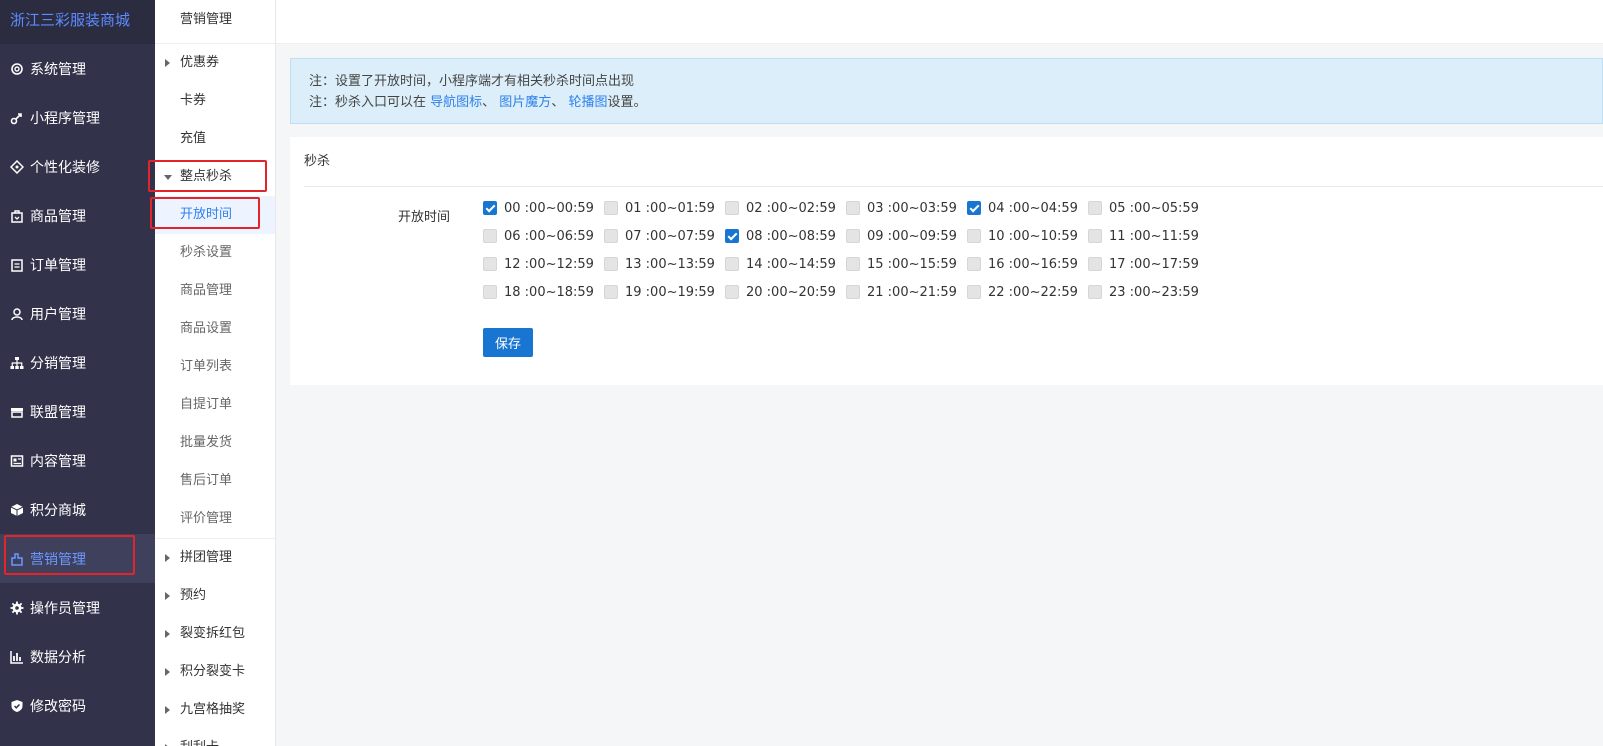 The height and width of the screenshot is (746, 1603). I want to click on time-slot-option: 18 :00~18:59, so click(543, 292).